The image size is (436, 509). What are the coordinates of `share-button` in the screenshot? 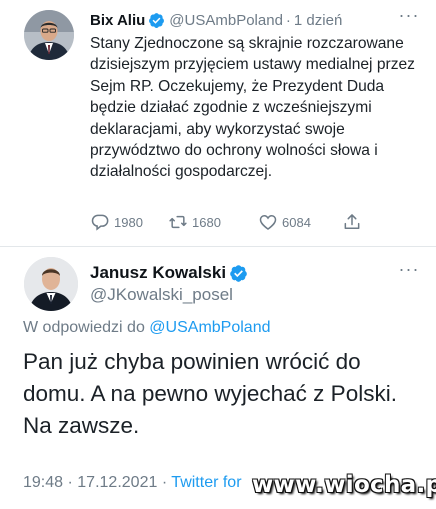 It's located at (354, 222).